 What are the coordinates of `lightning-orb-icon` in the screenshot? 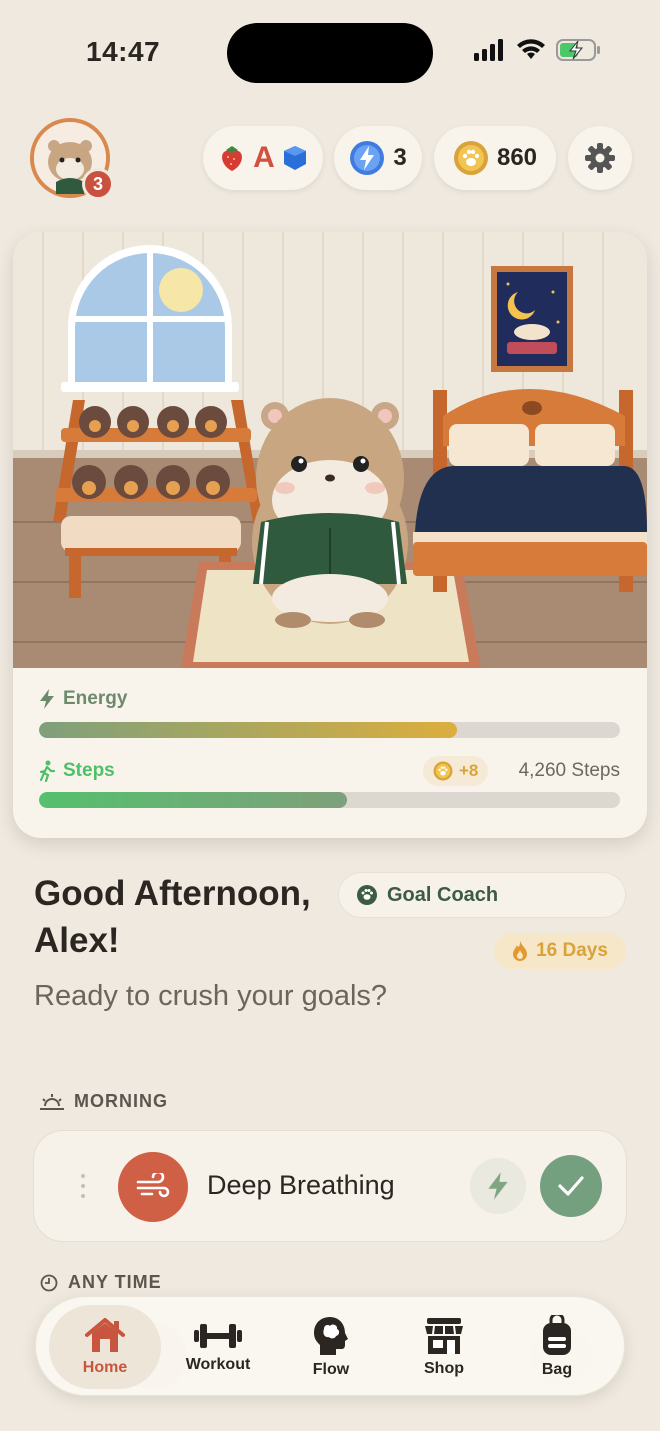 It's located at (367, 158).